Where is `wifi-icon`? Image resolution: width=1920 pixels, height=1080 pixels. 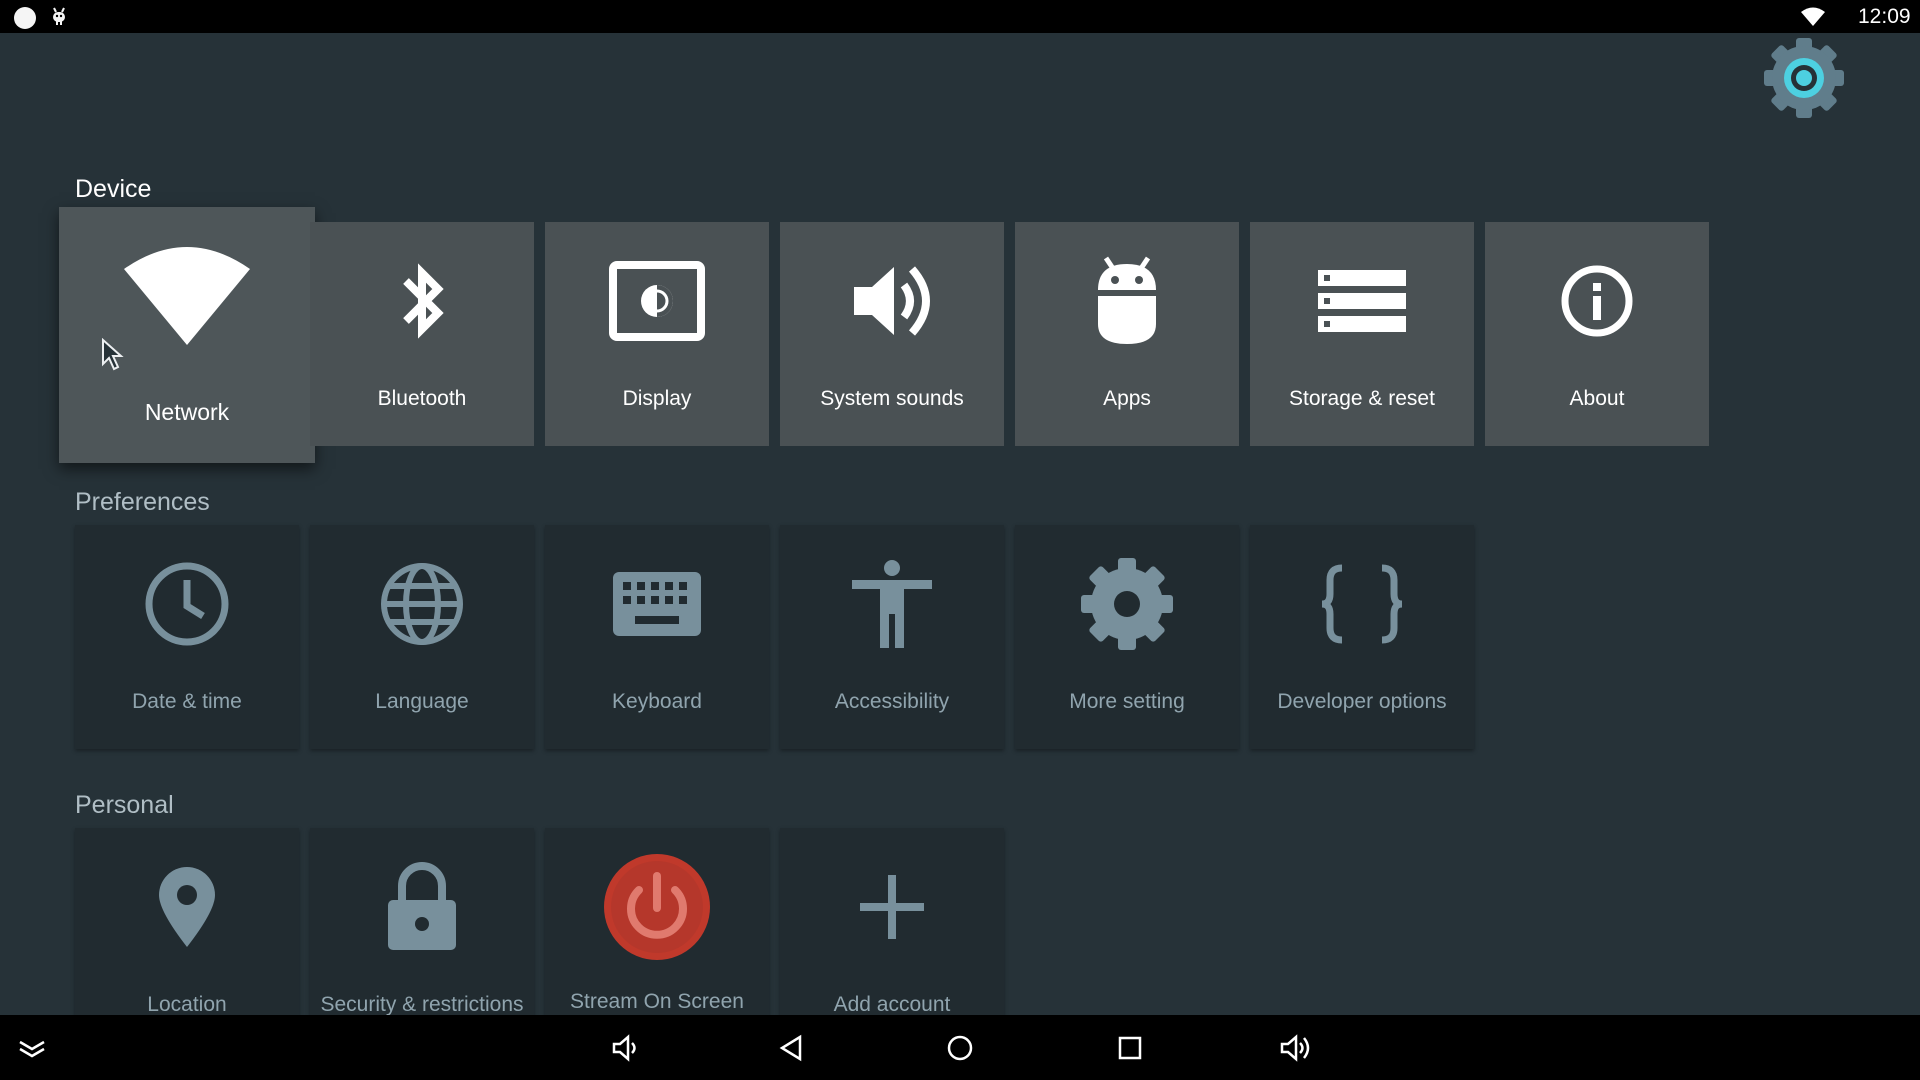 wifi-icon is located at coordinates (187, 297).